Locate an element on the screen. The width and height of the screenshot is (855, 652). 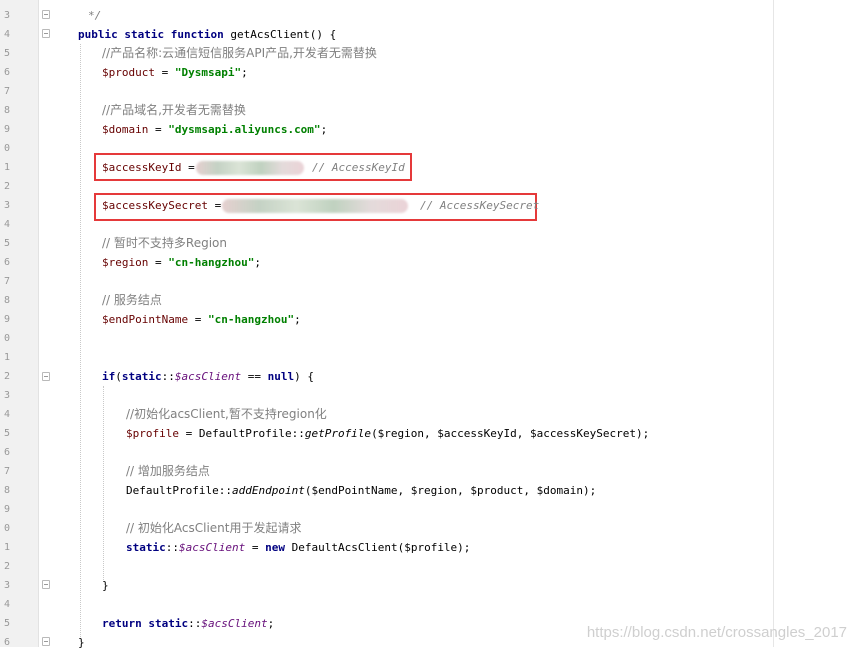
code-line: $endPointName = "cn-hangzhou"; is located at coordinates (201, 319).